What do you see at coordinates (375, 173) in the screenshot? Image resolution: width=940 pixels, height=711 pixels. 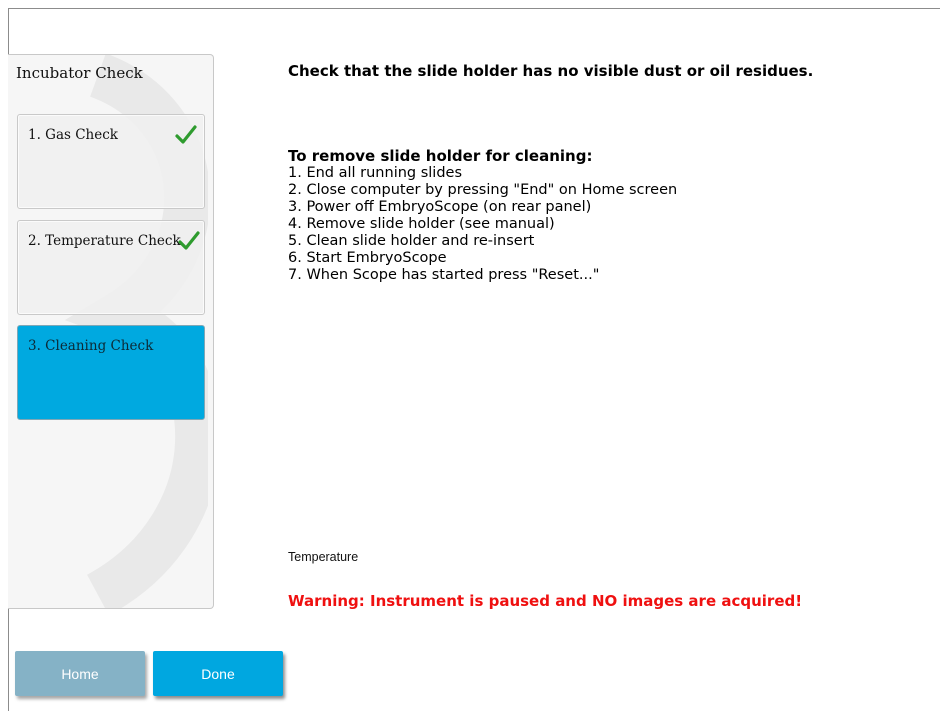 I see `instruction-item: 1. End all running slides` at bounding box center [375, 173].